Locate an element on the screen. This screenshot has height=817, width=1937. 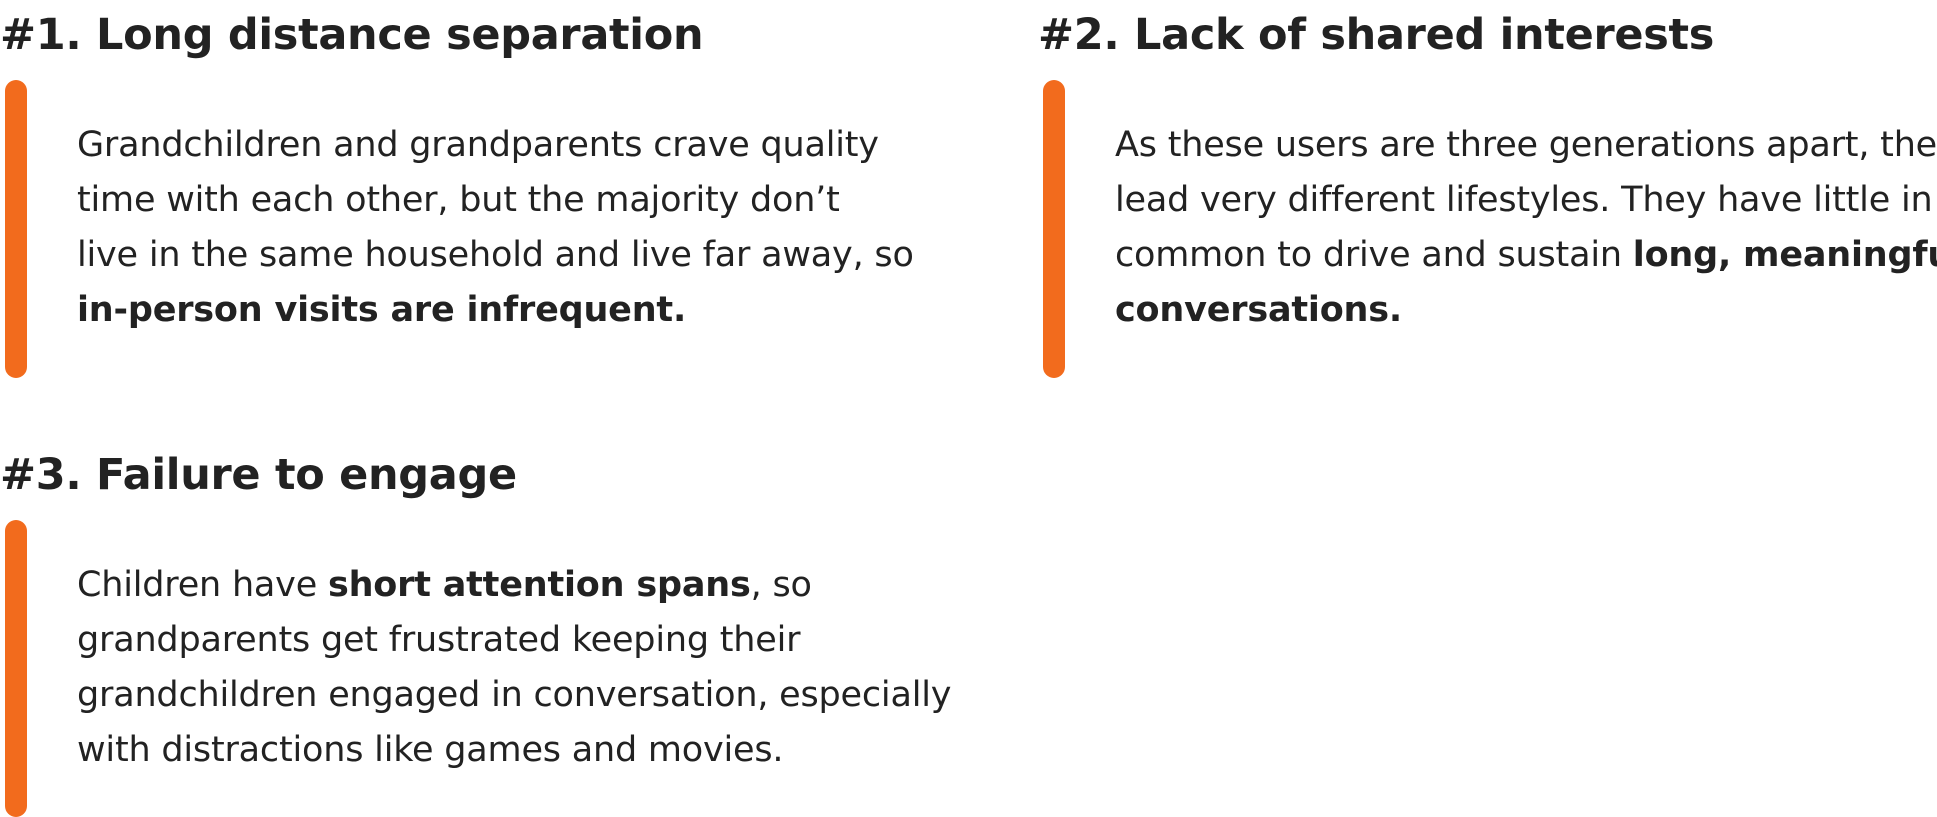
emphasis-text: long, meaningful is located at coordinates (1784, 255).